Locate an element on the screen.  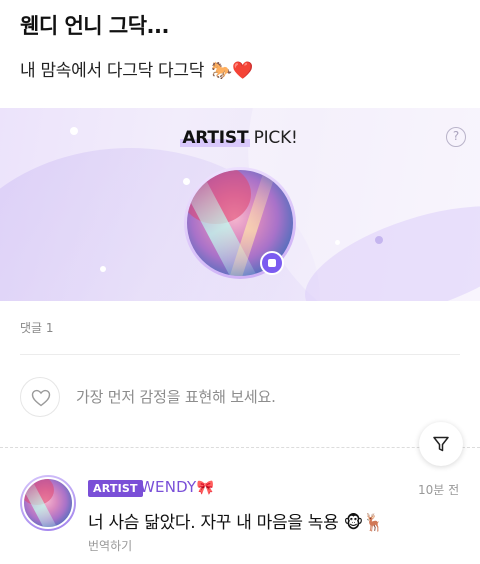
comment-author: WENDY🎀 is located at coordinates (177, 487).